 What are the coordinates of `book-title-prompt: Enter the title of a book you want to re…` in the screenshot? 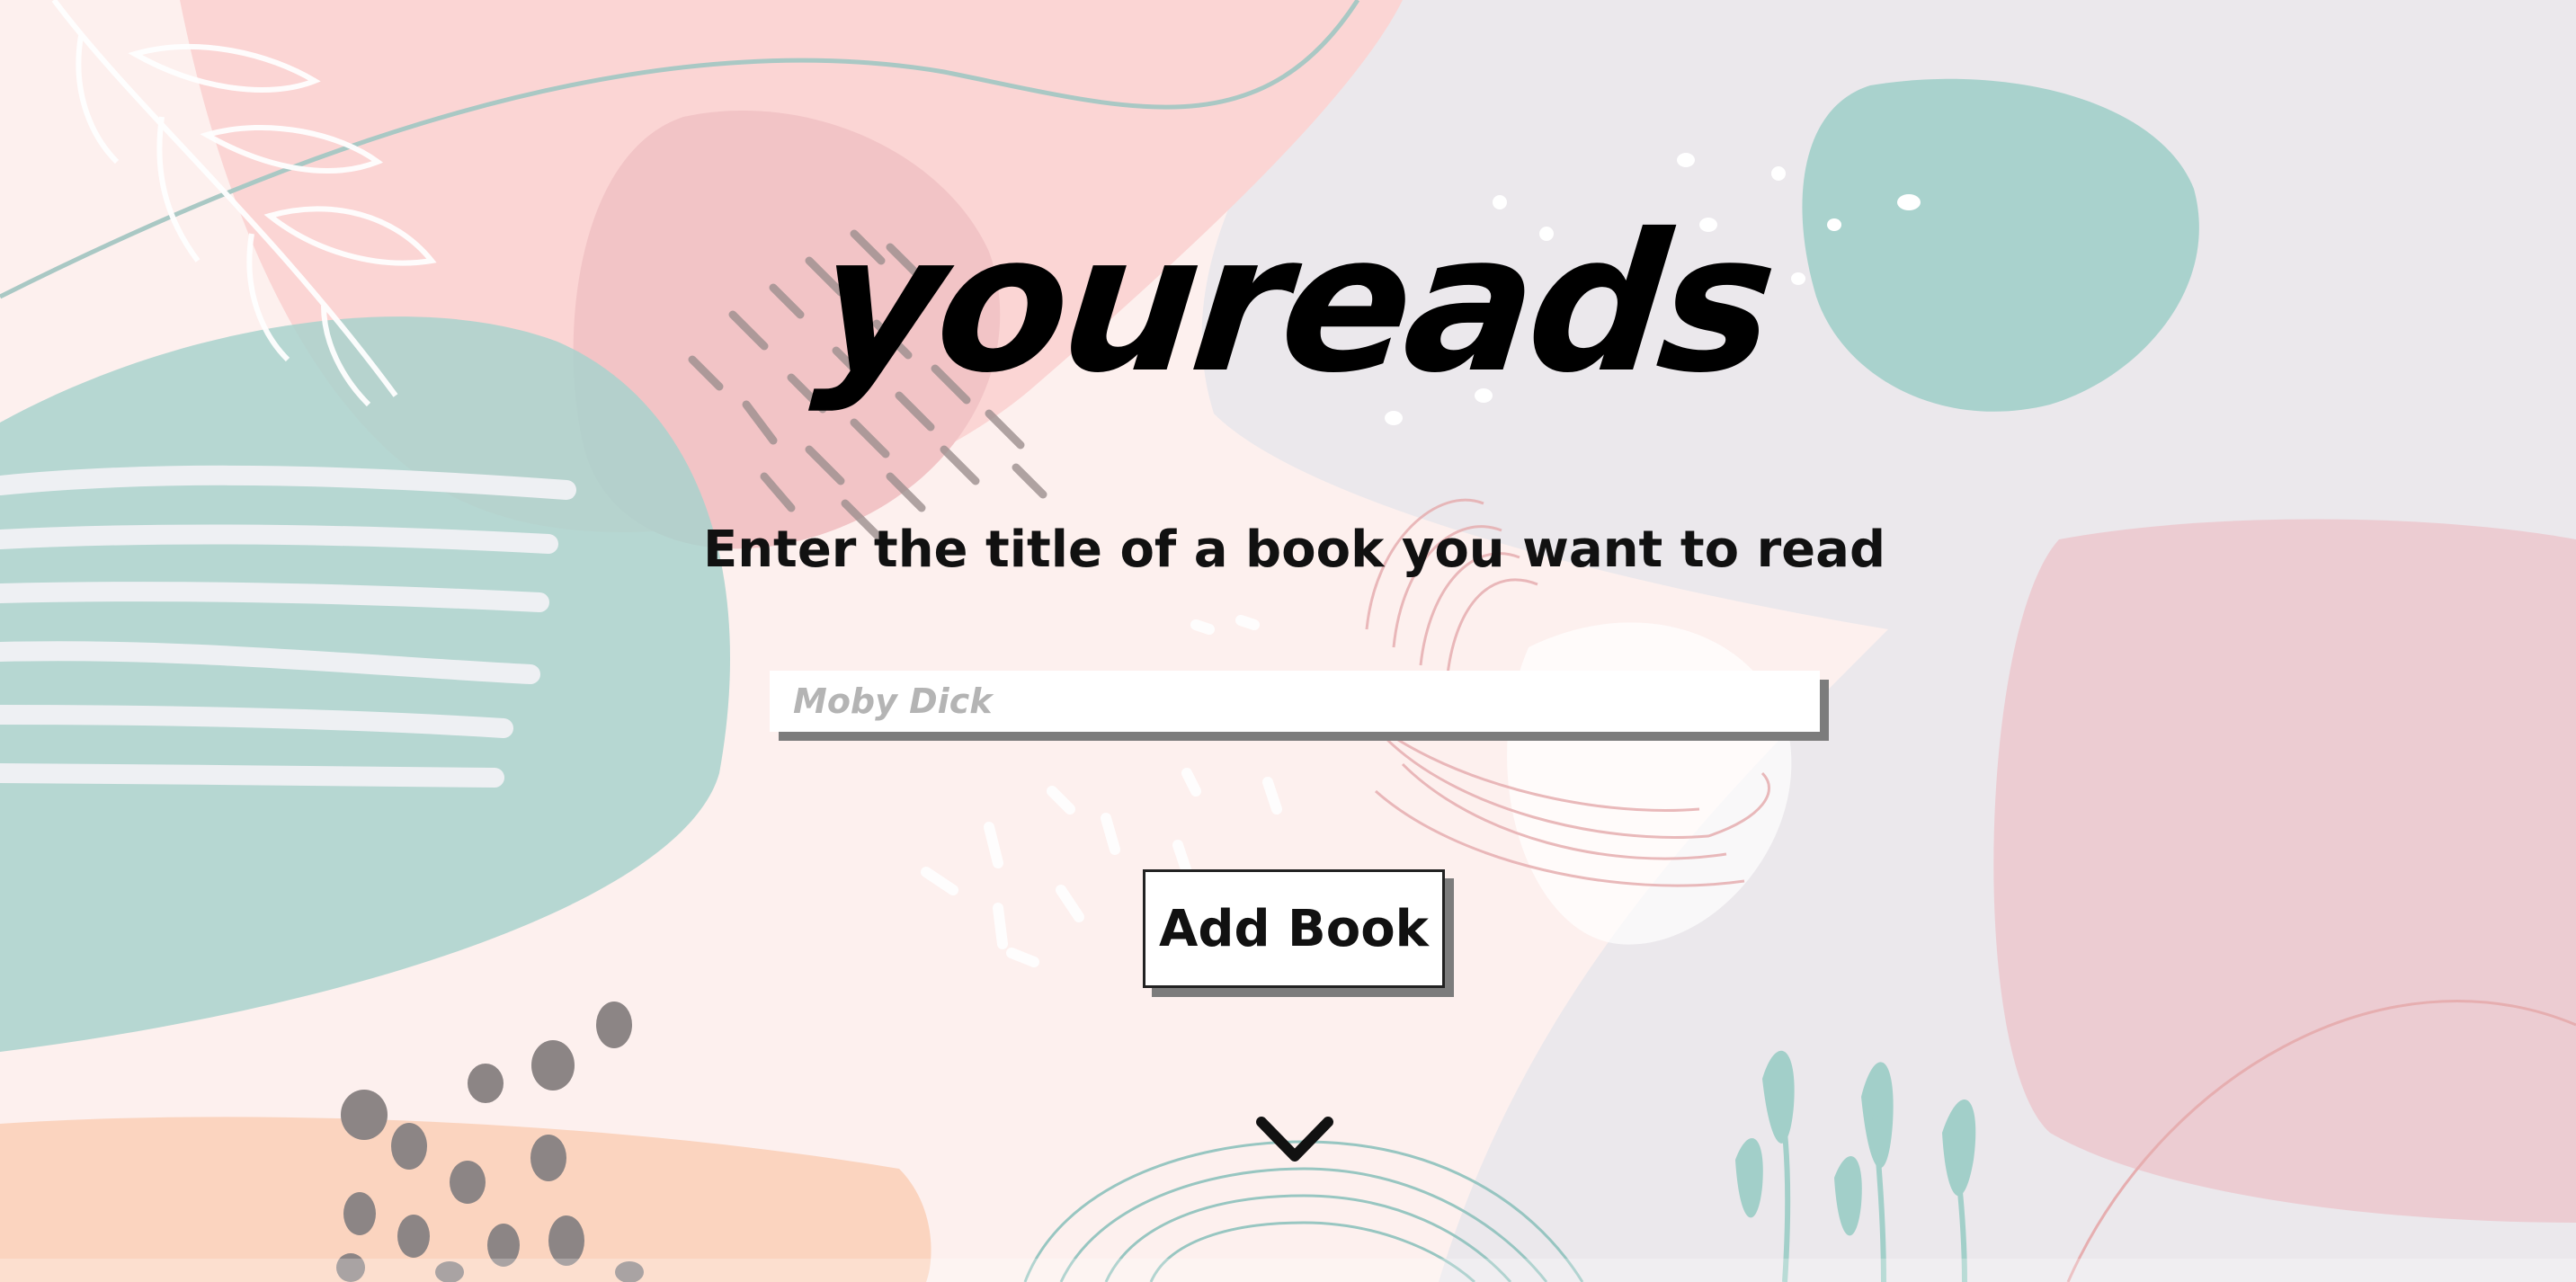 It's located at (1294, 550).